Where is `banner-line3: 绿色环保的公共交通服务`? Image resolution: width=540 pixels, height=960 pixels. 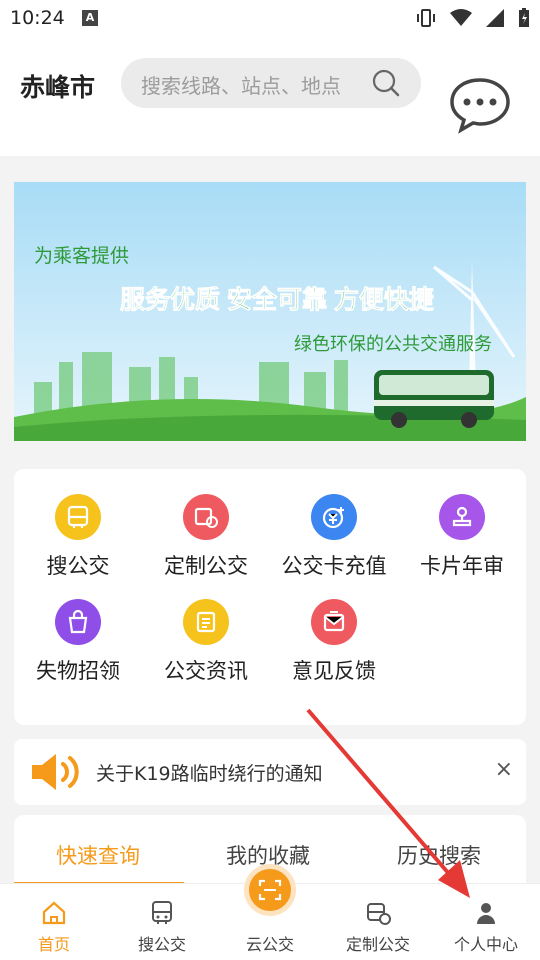 banner-line3: 绿色环保的公共交通服务 is located at coordinates (393, 344).